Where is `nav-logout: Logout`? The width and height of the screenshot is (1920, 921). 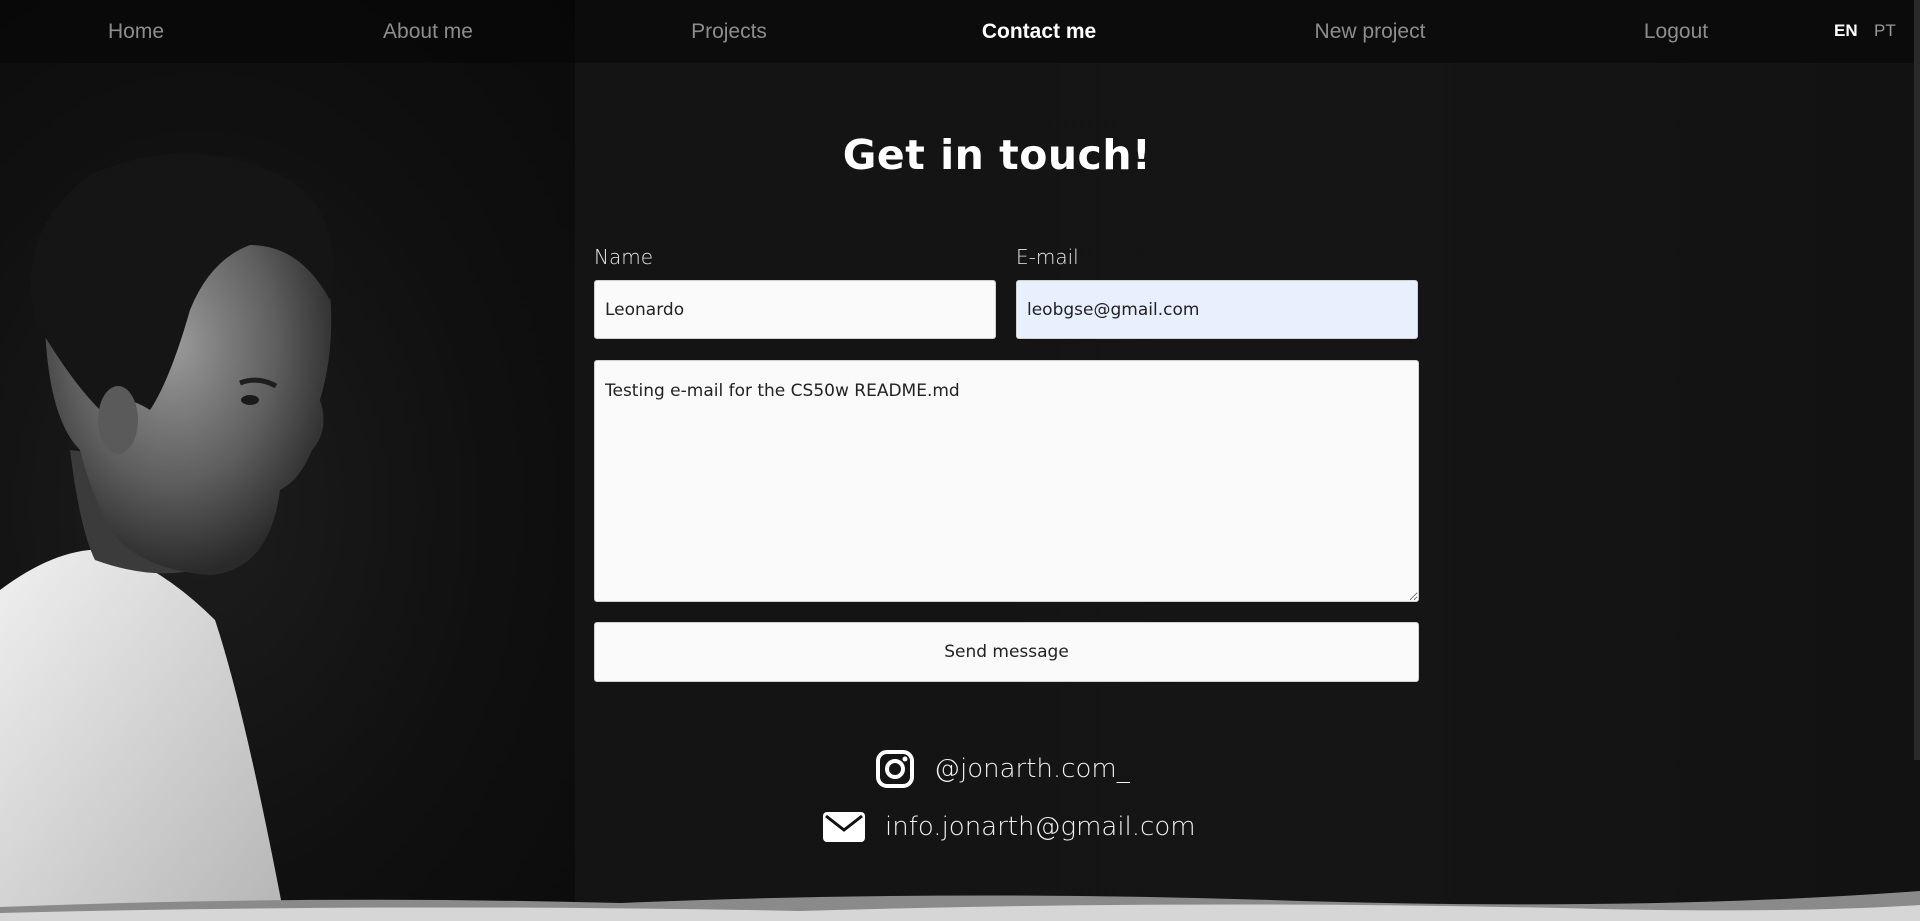
nav-logout: Logout is located at coordinates (1676, 32).